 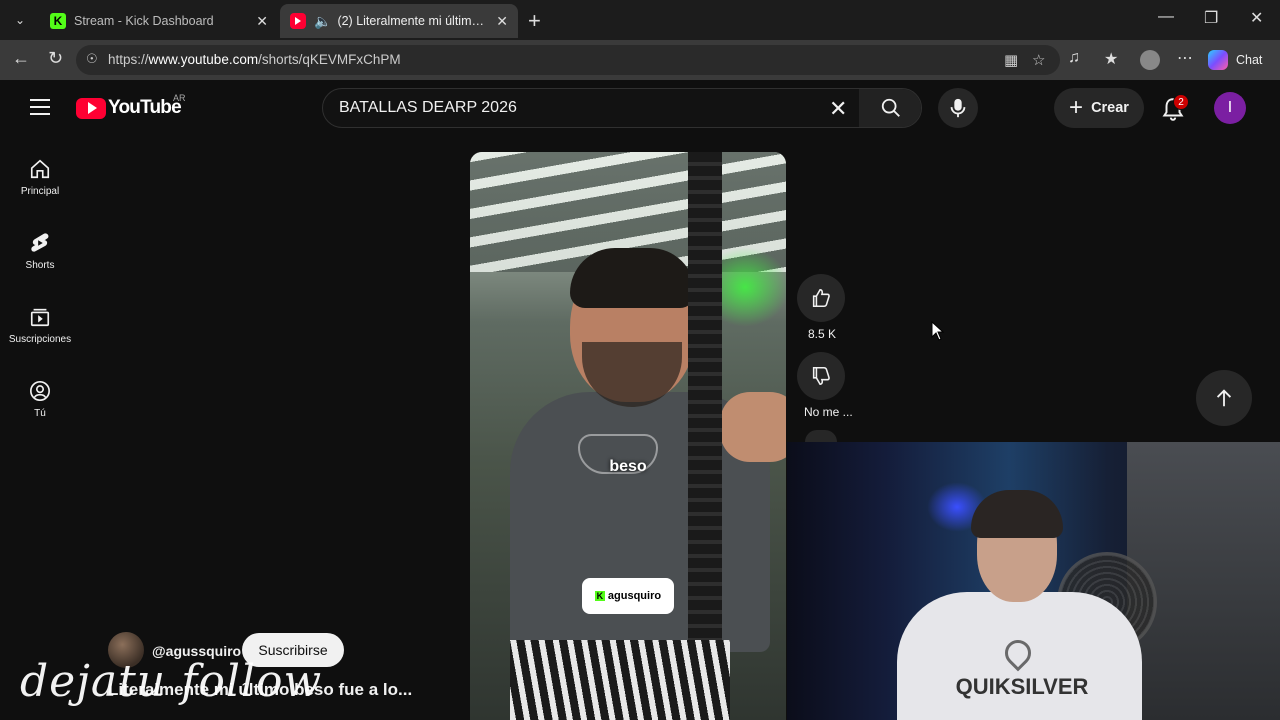 I want to click on shorts-icon, so click(x=40, y=242).